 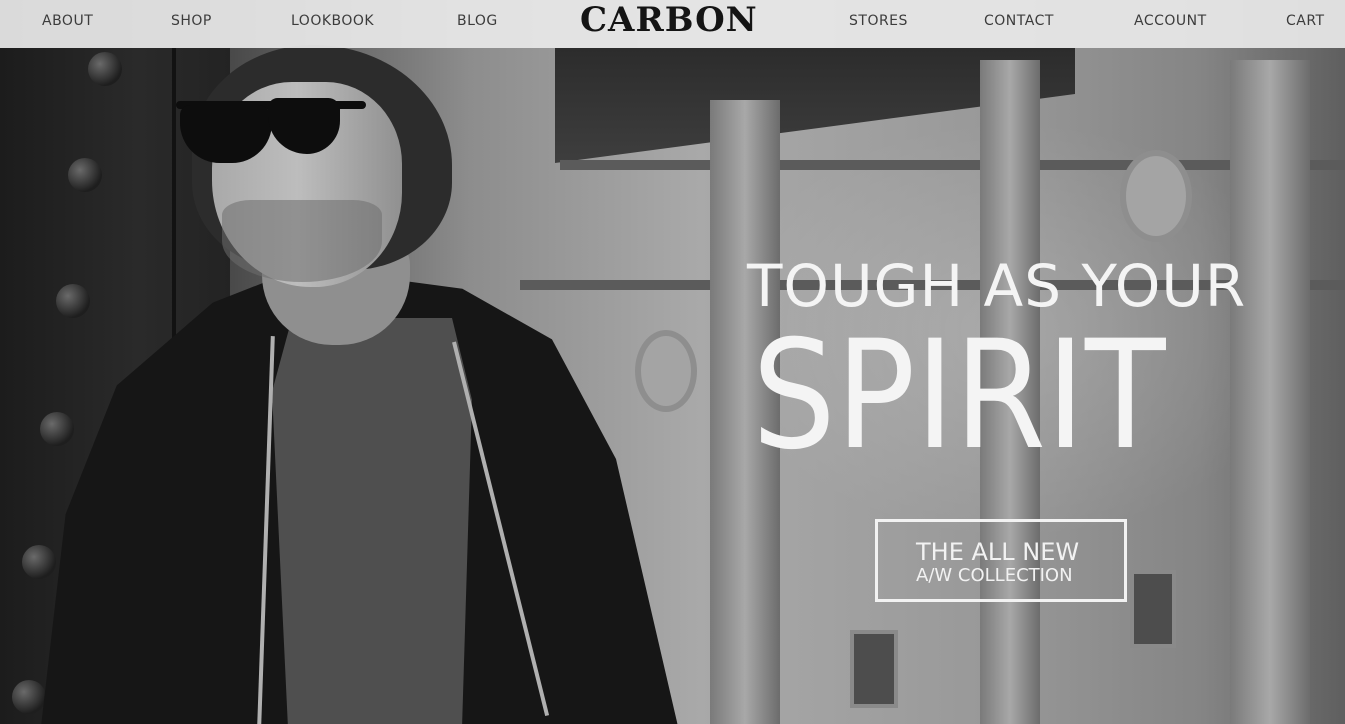 I want to click on nav-lookbook: LOOKBOOK, so click(x=332, y=21).